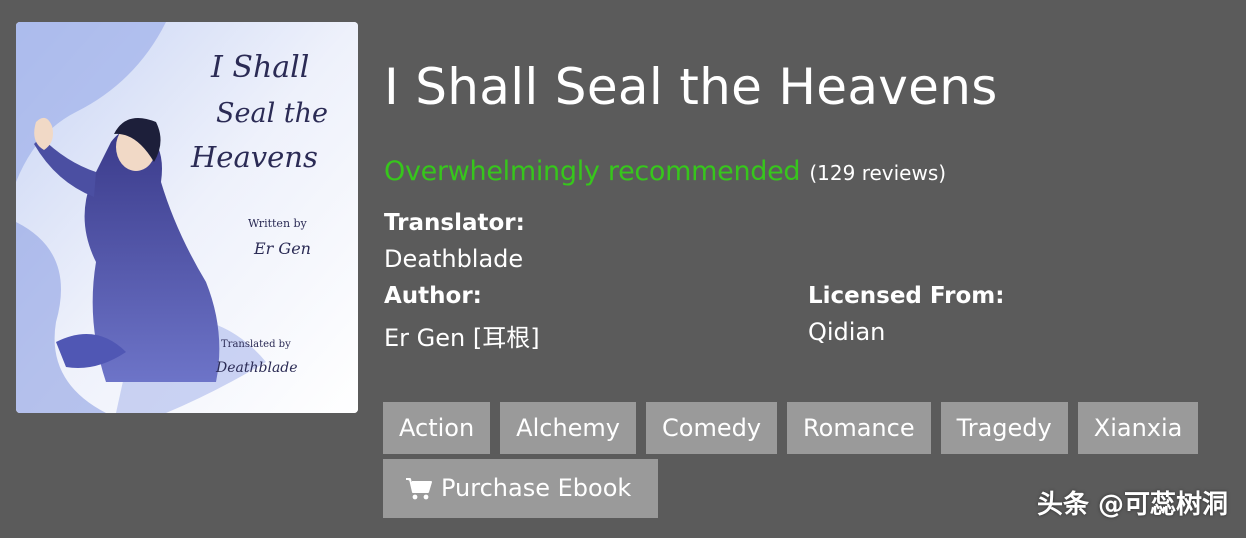  What do you see at coordinates (1138, 428) in the screenshot?
I see `tag-xianxia: Xianxia` at bounding box center [1138, 428].